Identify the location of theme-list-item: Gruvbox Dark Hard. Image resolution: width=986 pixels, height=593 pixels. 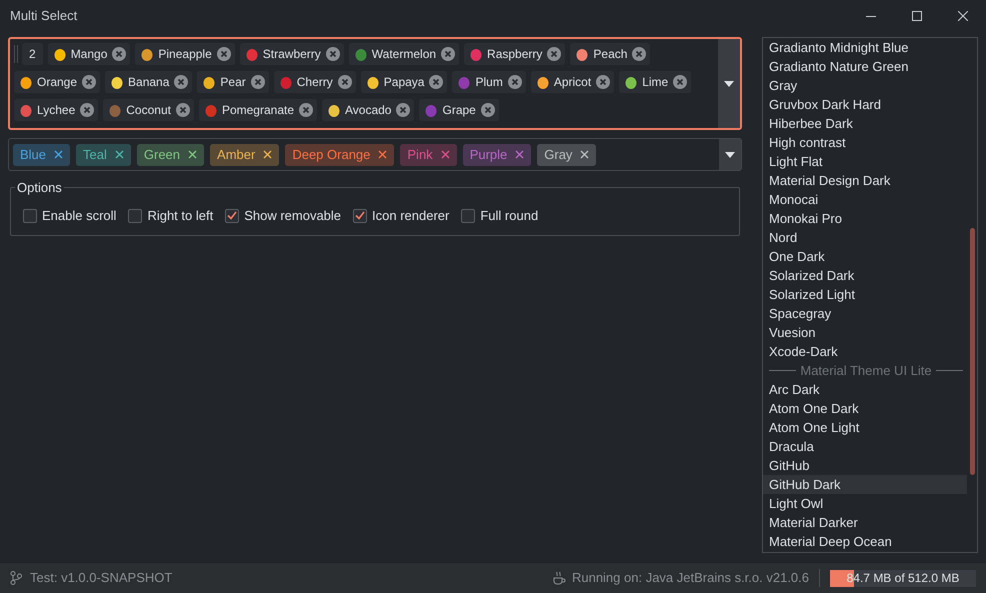
(865, 104).